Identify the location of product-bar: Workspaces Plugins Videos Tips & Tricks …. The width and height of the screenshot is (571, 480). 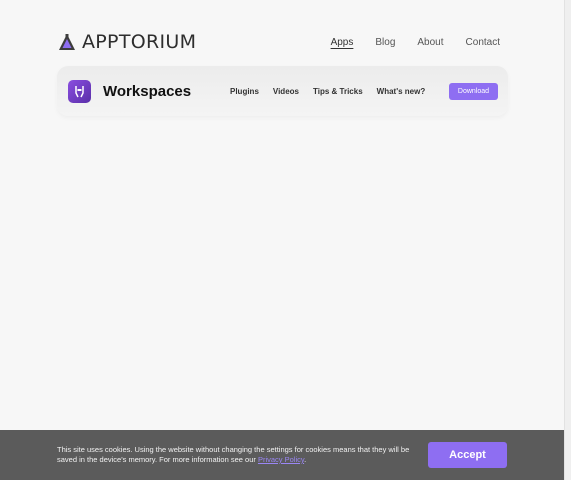
(282, 91).